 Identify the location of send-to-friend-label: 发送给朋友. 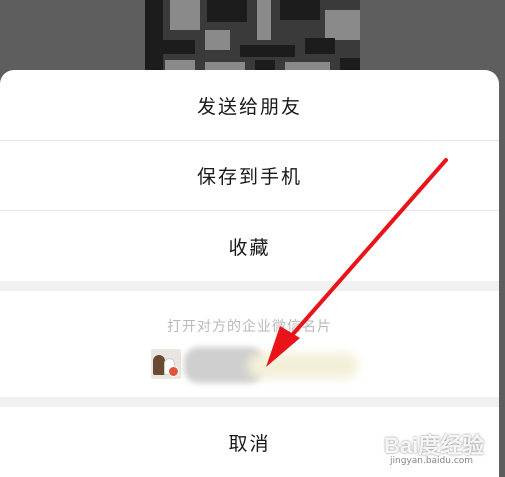
(249, 106).